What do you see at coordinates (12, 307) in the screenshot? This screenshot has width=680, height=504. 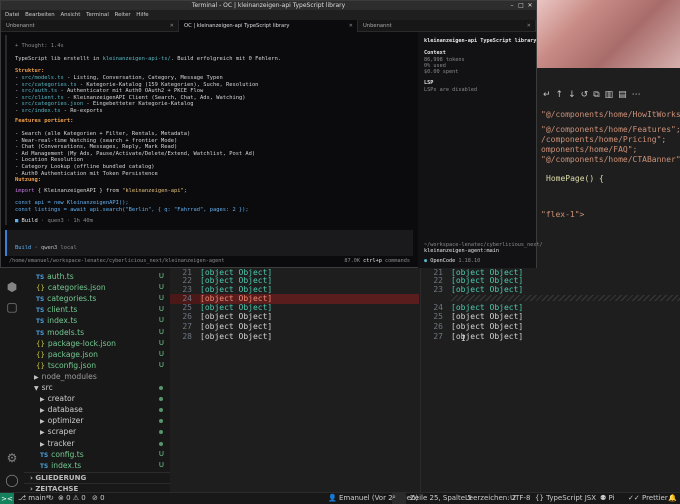 I see `remote-explorer-icon: ▢` at bounding box center [12, 307].